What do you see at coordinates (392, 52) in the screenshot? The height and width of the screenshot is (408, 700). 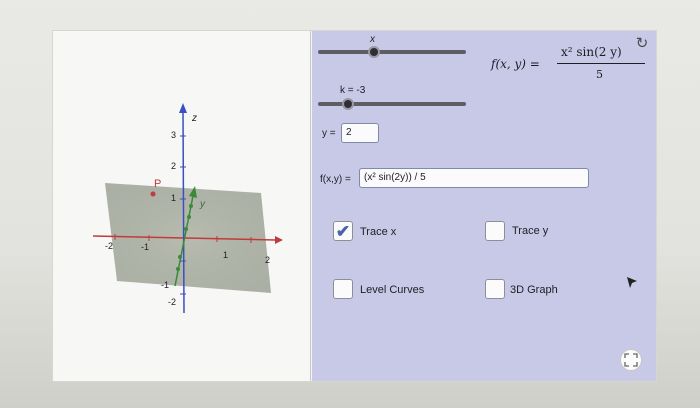 I see `slider-x-track` at bounding box center [392, 52].